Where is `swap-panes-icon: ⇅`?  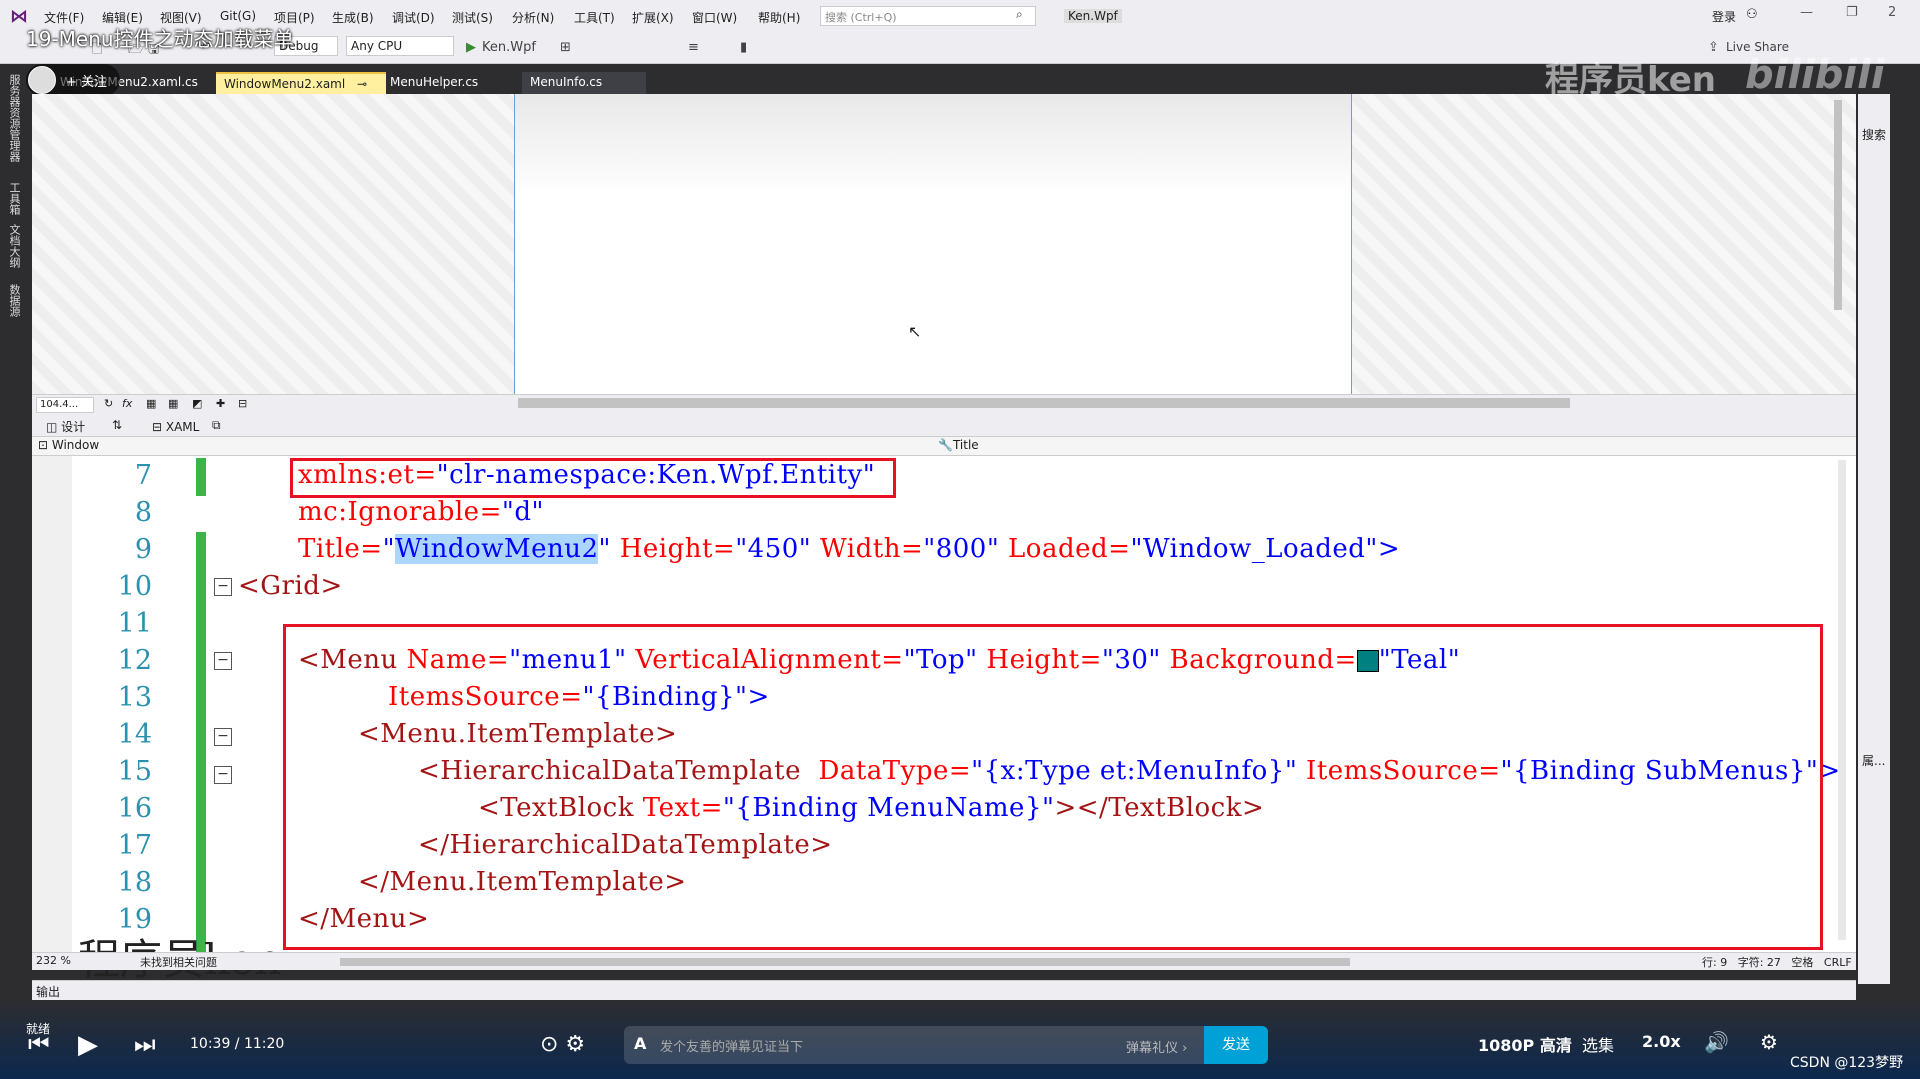
swap-panes-icon: ⇅ is located at coordinates (117, 425).